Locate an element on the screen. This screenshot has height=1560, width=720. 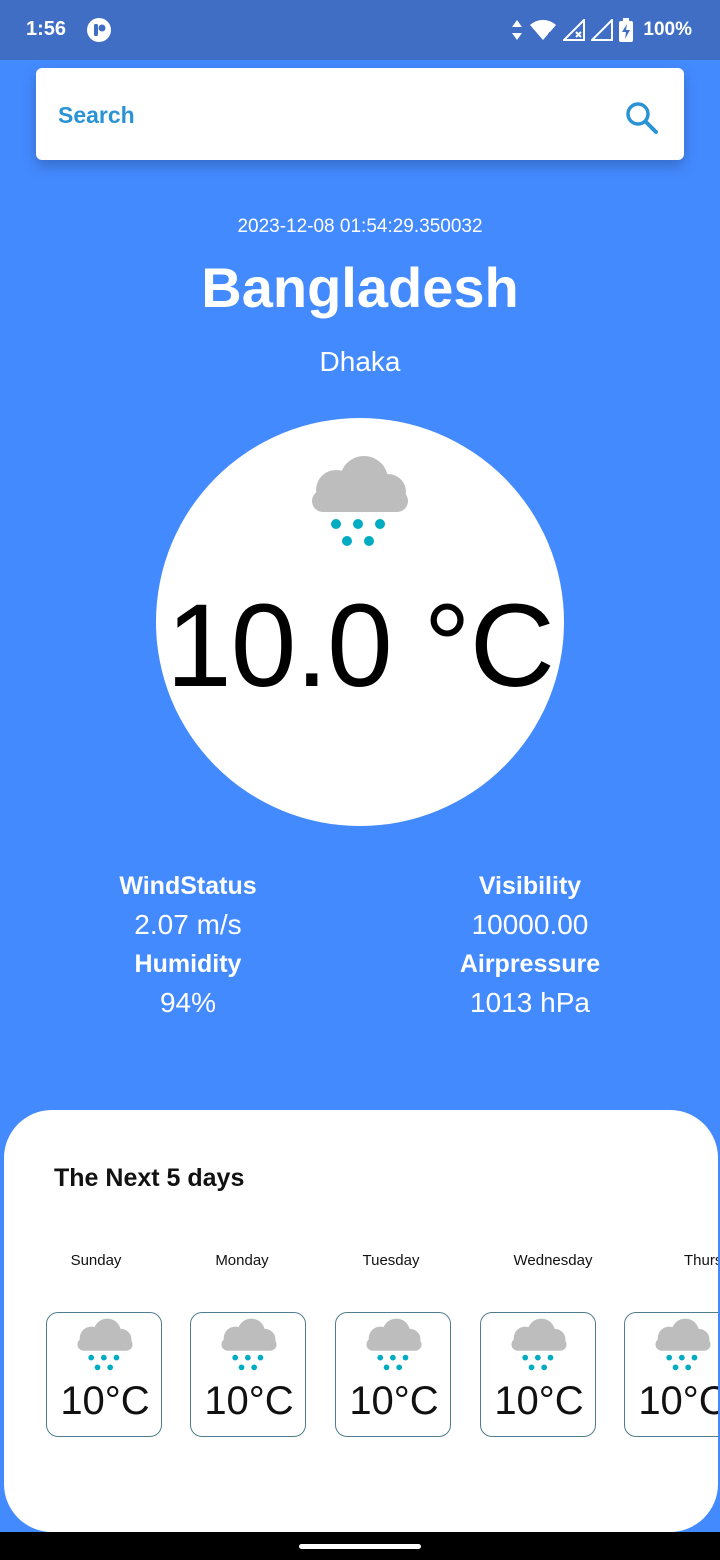
current-temperature-circle: 10.0 °C is located at coordinates (360, 622).